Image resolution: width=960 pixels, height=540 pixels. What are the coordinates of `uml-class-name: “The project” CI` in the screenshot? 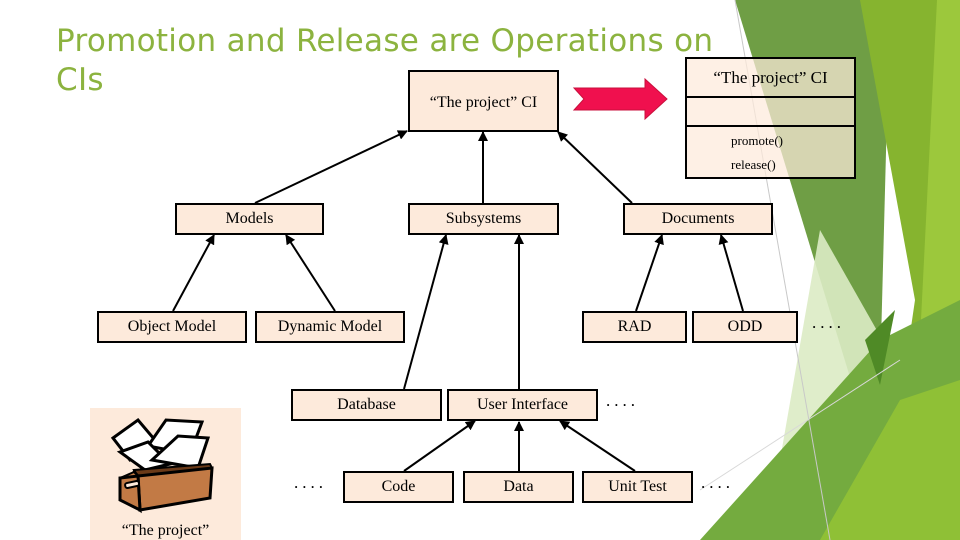 It's located at (770, 78).